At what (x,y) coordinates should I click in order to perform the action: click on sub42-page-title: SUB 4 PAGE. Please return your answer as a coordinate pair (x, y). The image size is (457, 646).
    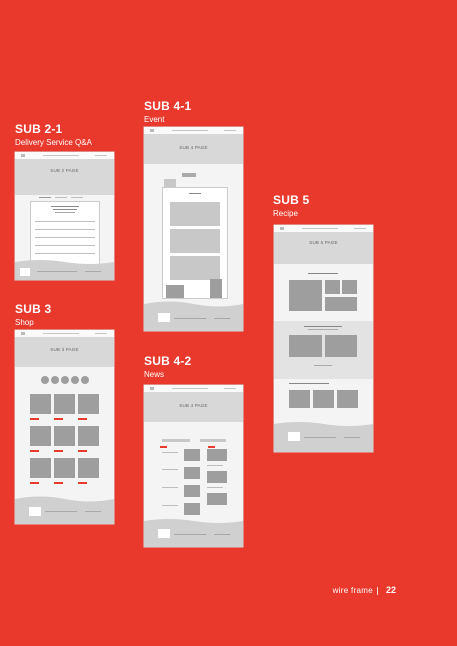
    Looking at the image, I should click on (193, 405).